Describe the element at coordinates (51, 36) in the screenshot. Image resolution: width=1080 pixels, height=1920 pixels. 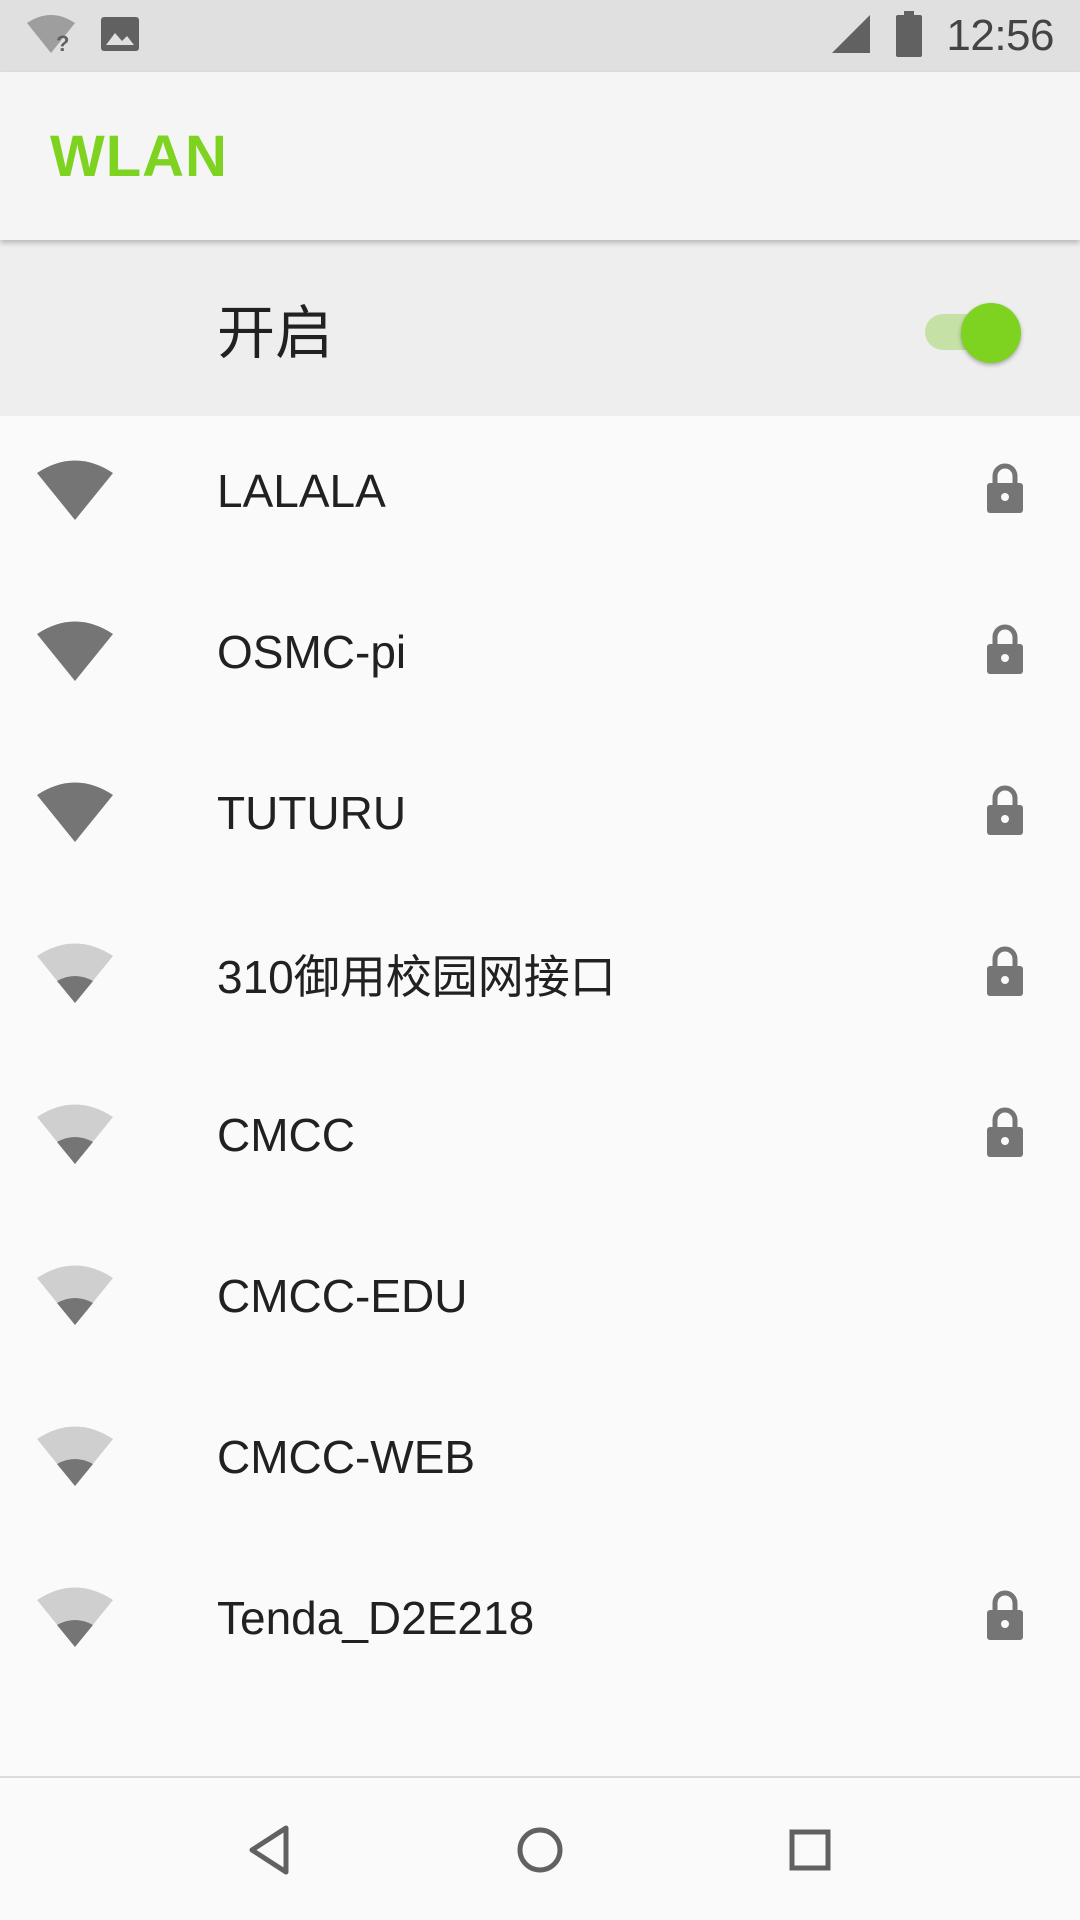
I see `wifi-unknown-icon: ?` at that location.